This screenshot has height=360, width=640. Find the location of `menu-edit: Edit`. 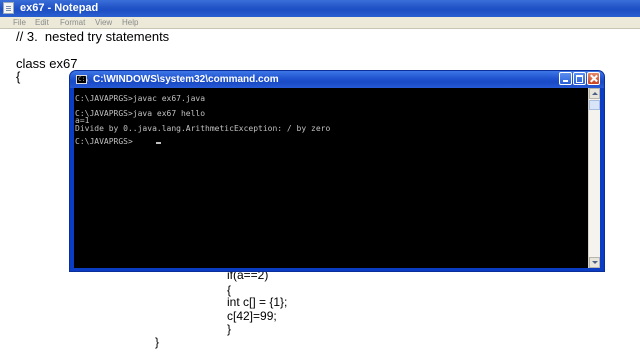

menu-edit: Edit is located at coordinates (42, 22).